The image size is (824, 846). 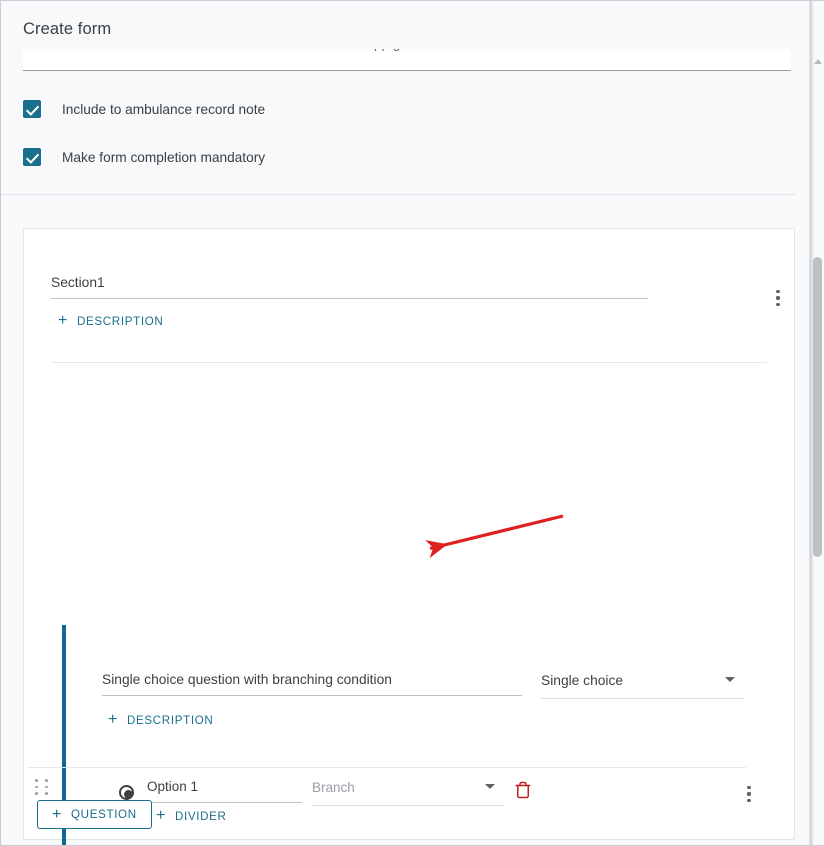 What do you see at coordinates (407, 60) in the screenshot?
I see `clipped-text-field: pp g` at bounding box center [407, 60].